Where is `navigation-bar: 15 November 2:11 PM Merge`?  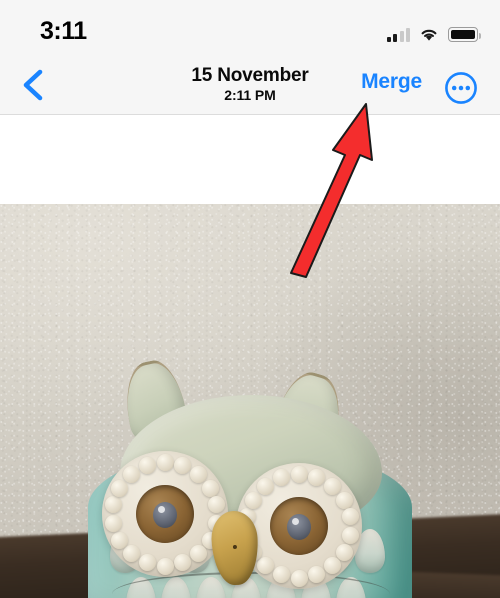
navigation-bar: 15 November 2:11 PM Merge is located at coordinates (250, 85).